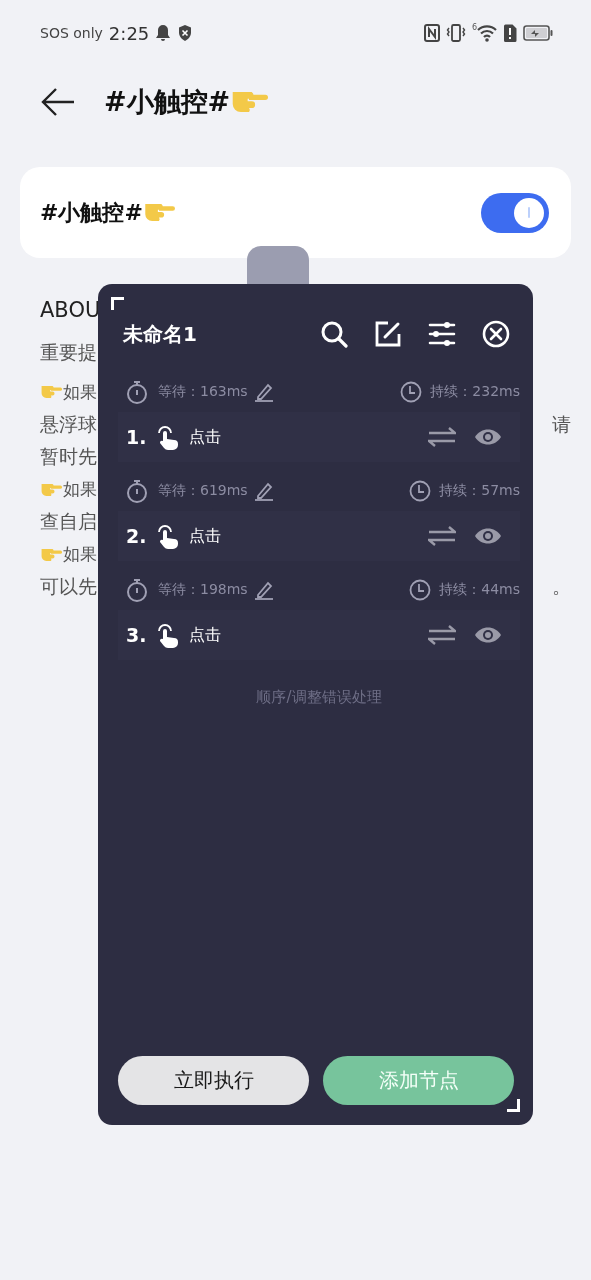 The image size is (591, 1280). What do you see at coordinates (68, 457) in the screenshot?
I see `notice-text: 暂时先` at bounding box center [68, 457].